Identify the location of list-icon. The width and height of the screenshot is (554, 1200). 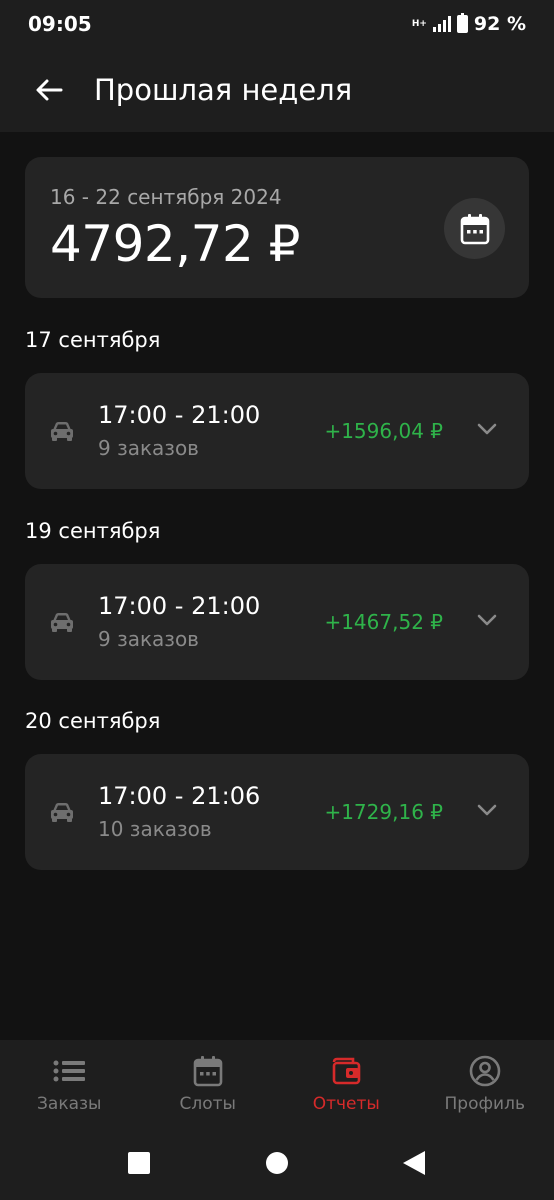
(69, 1071).